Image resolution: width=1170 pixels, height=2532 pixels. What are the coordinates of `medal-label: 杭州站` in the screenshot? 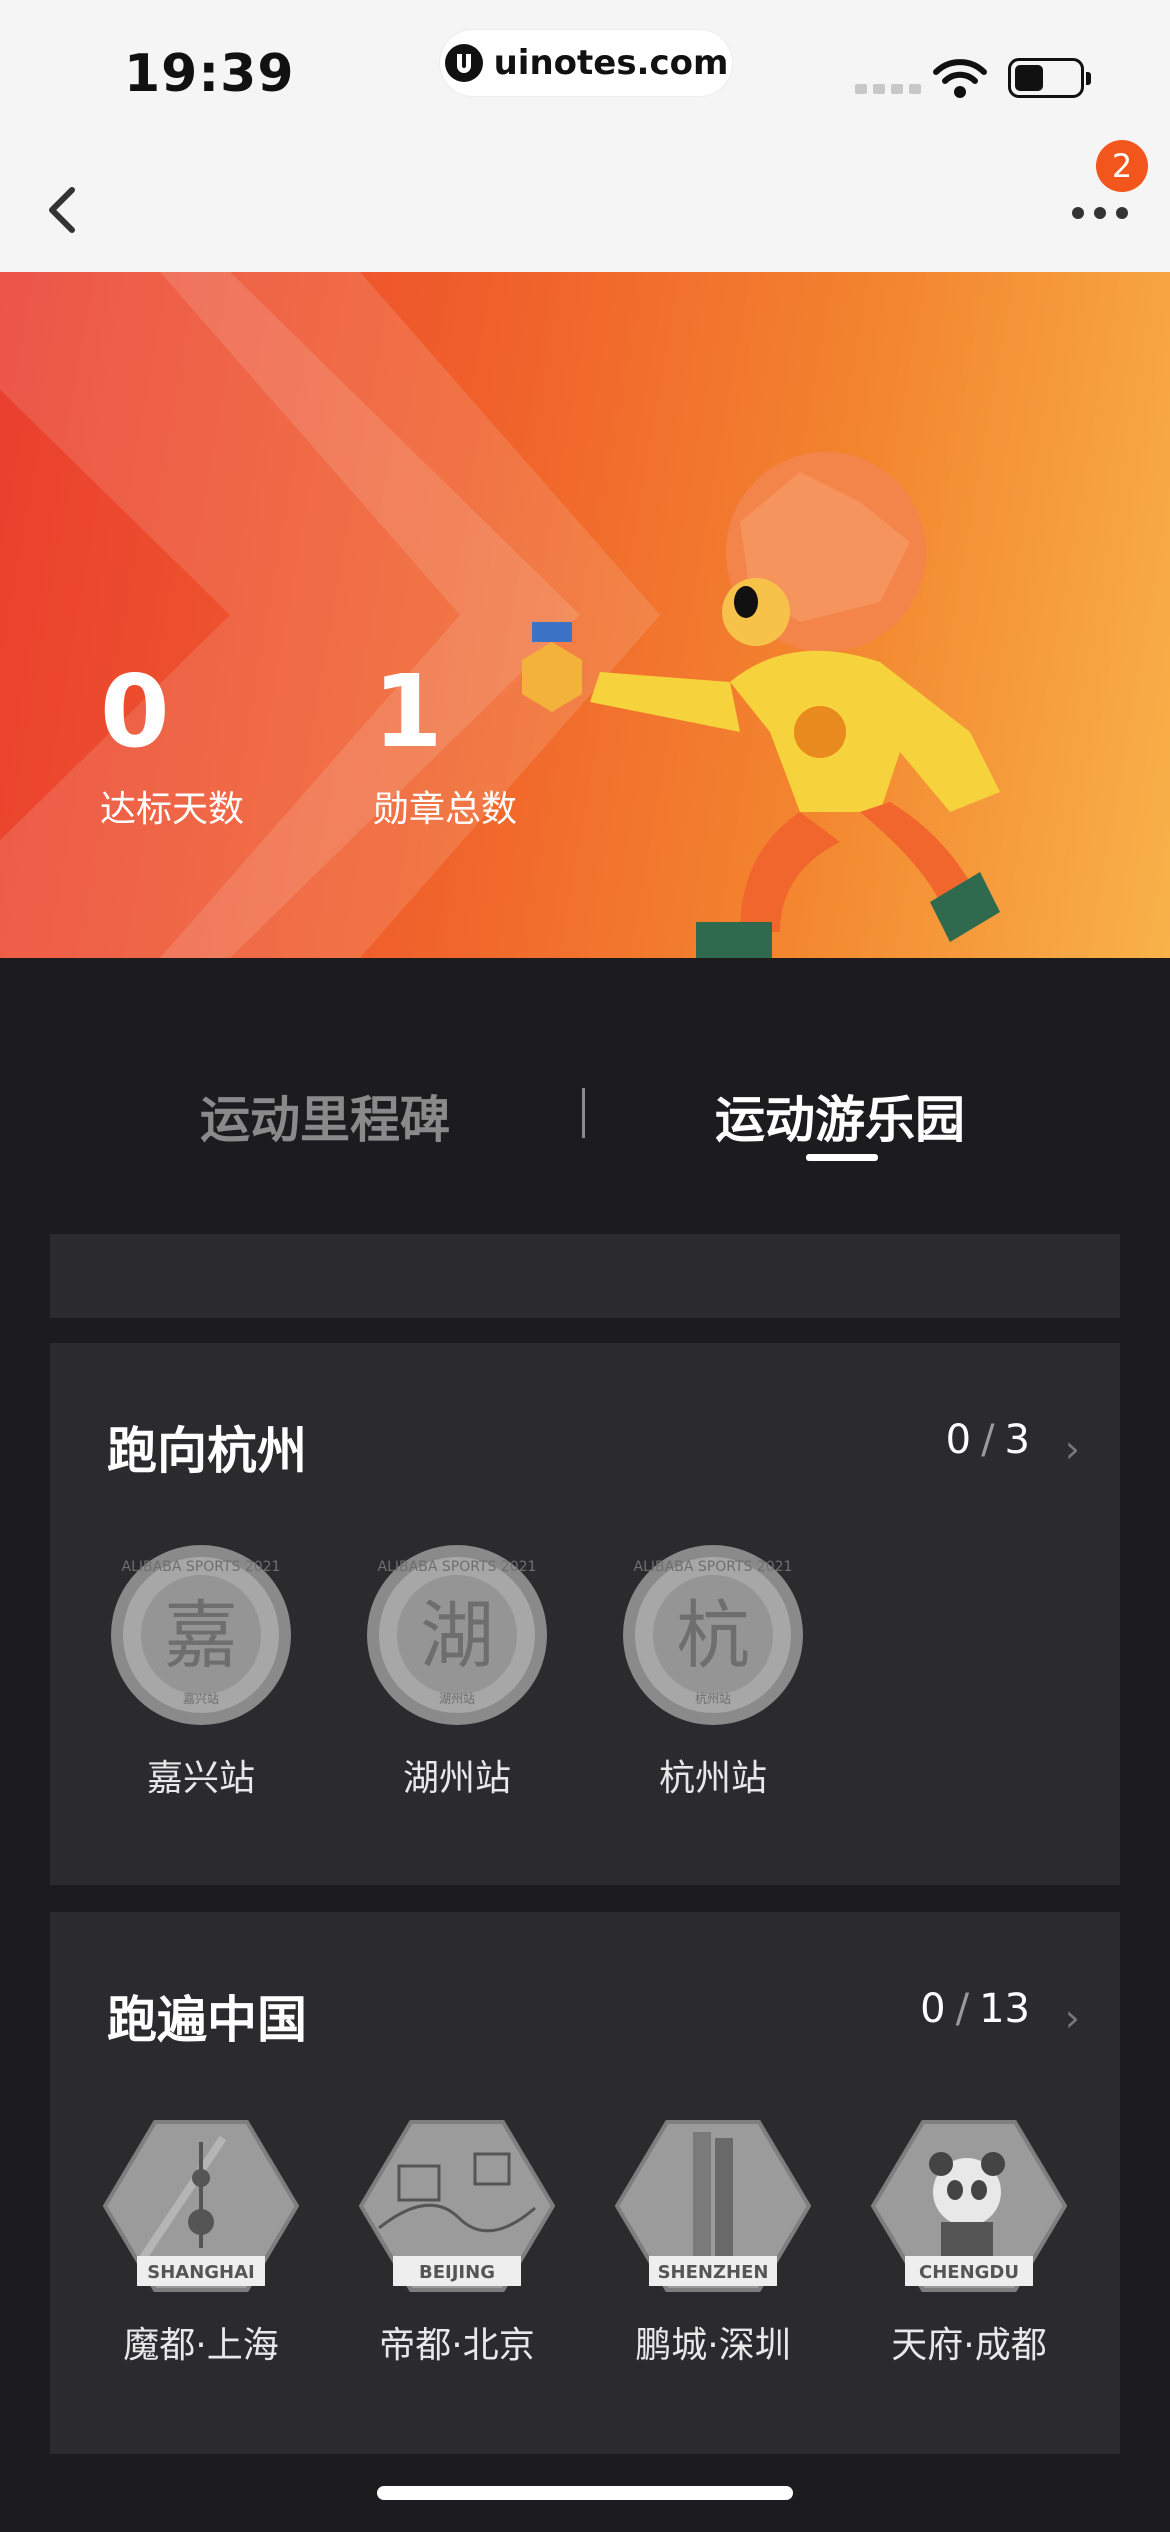 It's located at (712, 1778).